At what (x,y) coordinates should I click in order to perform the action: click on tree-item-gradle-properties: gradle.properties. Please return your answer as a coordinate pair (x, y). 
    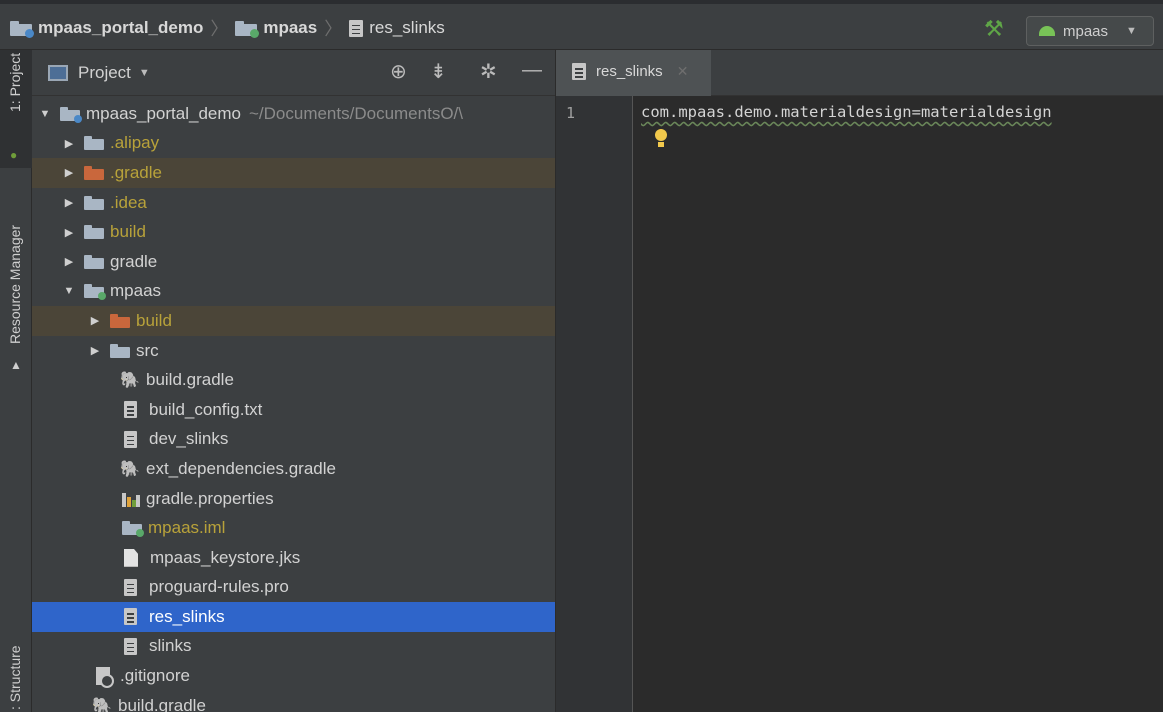
    Looking at the image, I should click on (293, 499).